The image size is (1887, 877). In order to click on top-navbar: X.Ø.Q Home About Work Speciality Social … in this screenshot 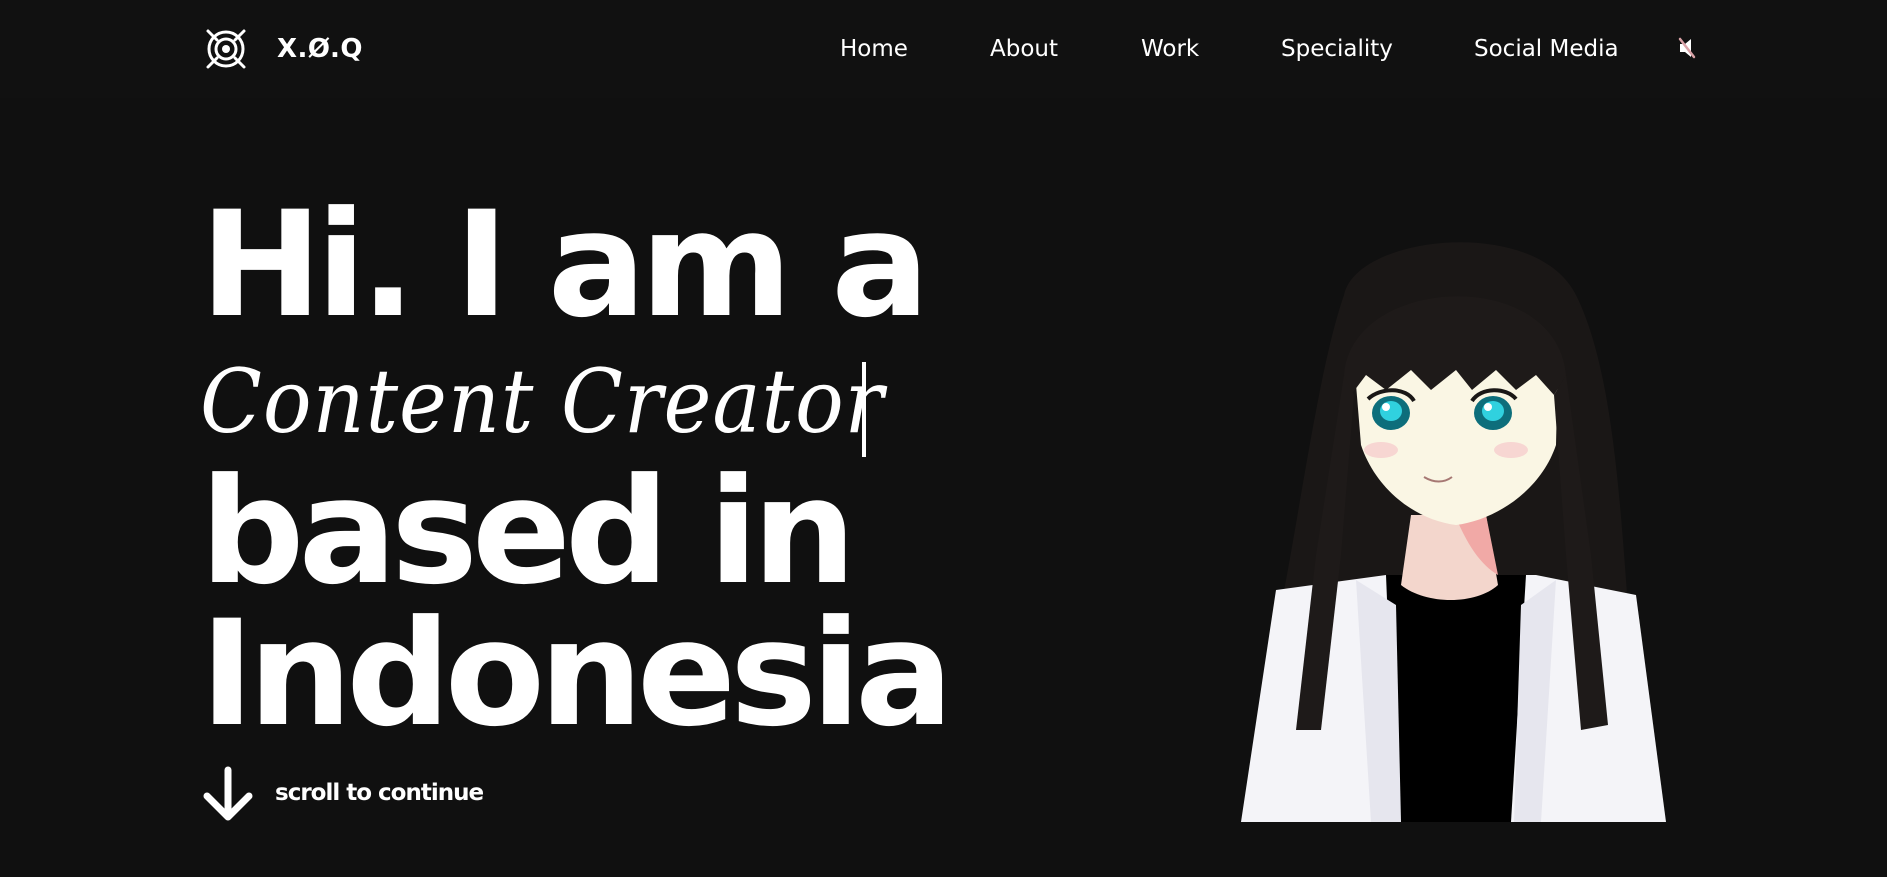, I will do `click(943, 49)`.